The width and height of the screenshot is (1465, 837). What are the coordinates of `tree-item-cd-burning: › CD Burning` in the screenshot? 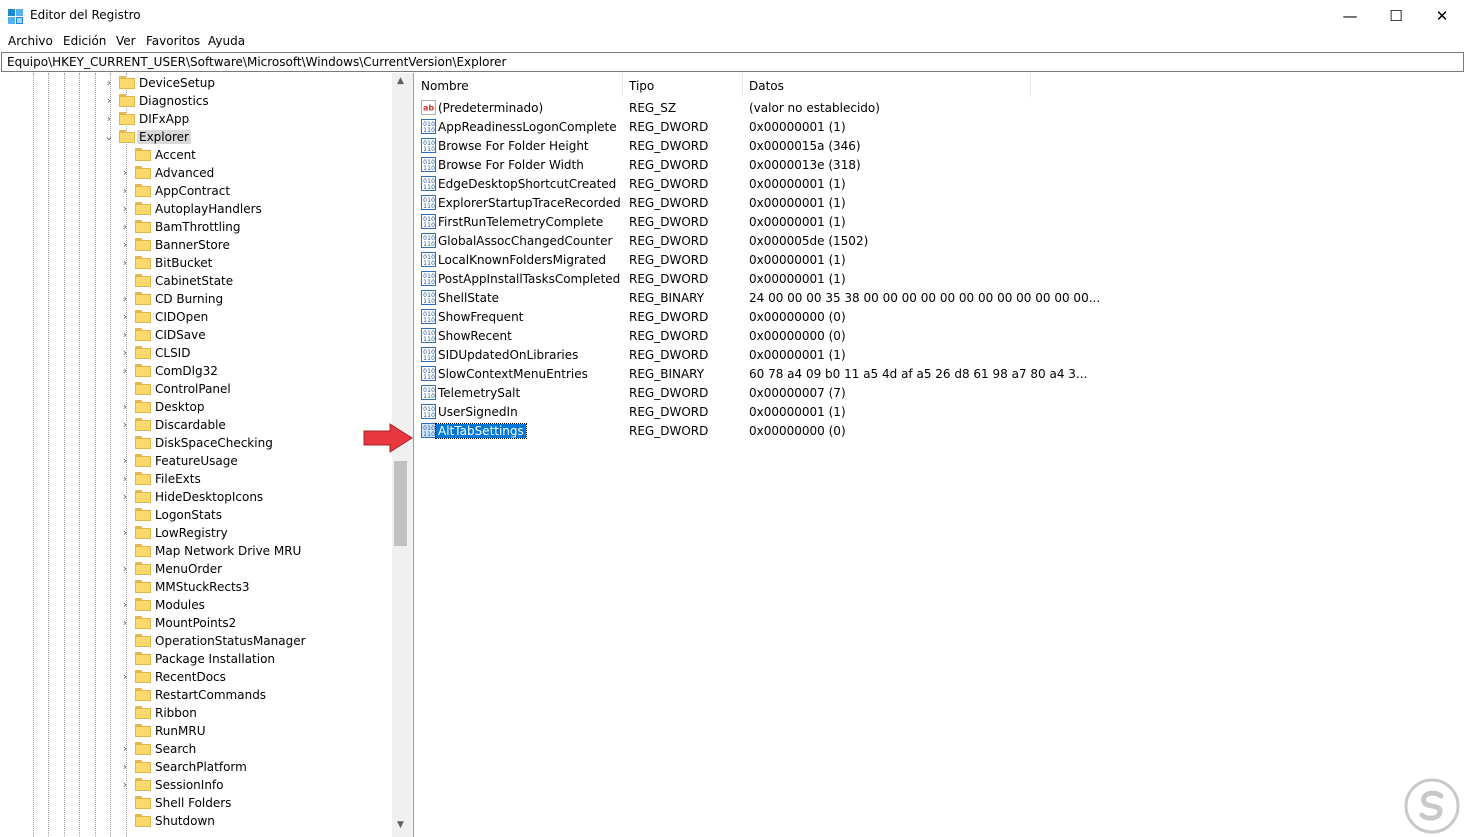 It's located at (196, 299).